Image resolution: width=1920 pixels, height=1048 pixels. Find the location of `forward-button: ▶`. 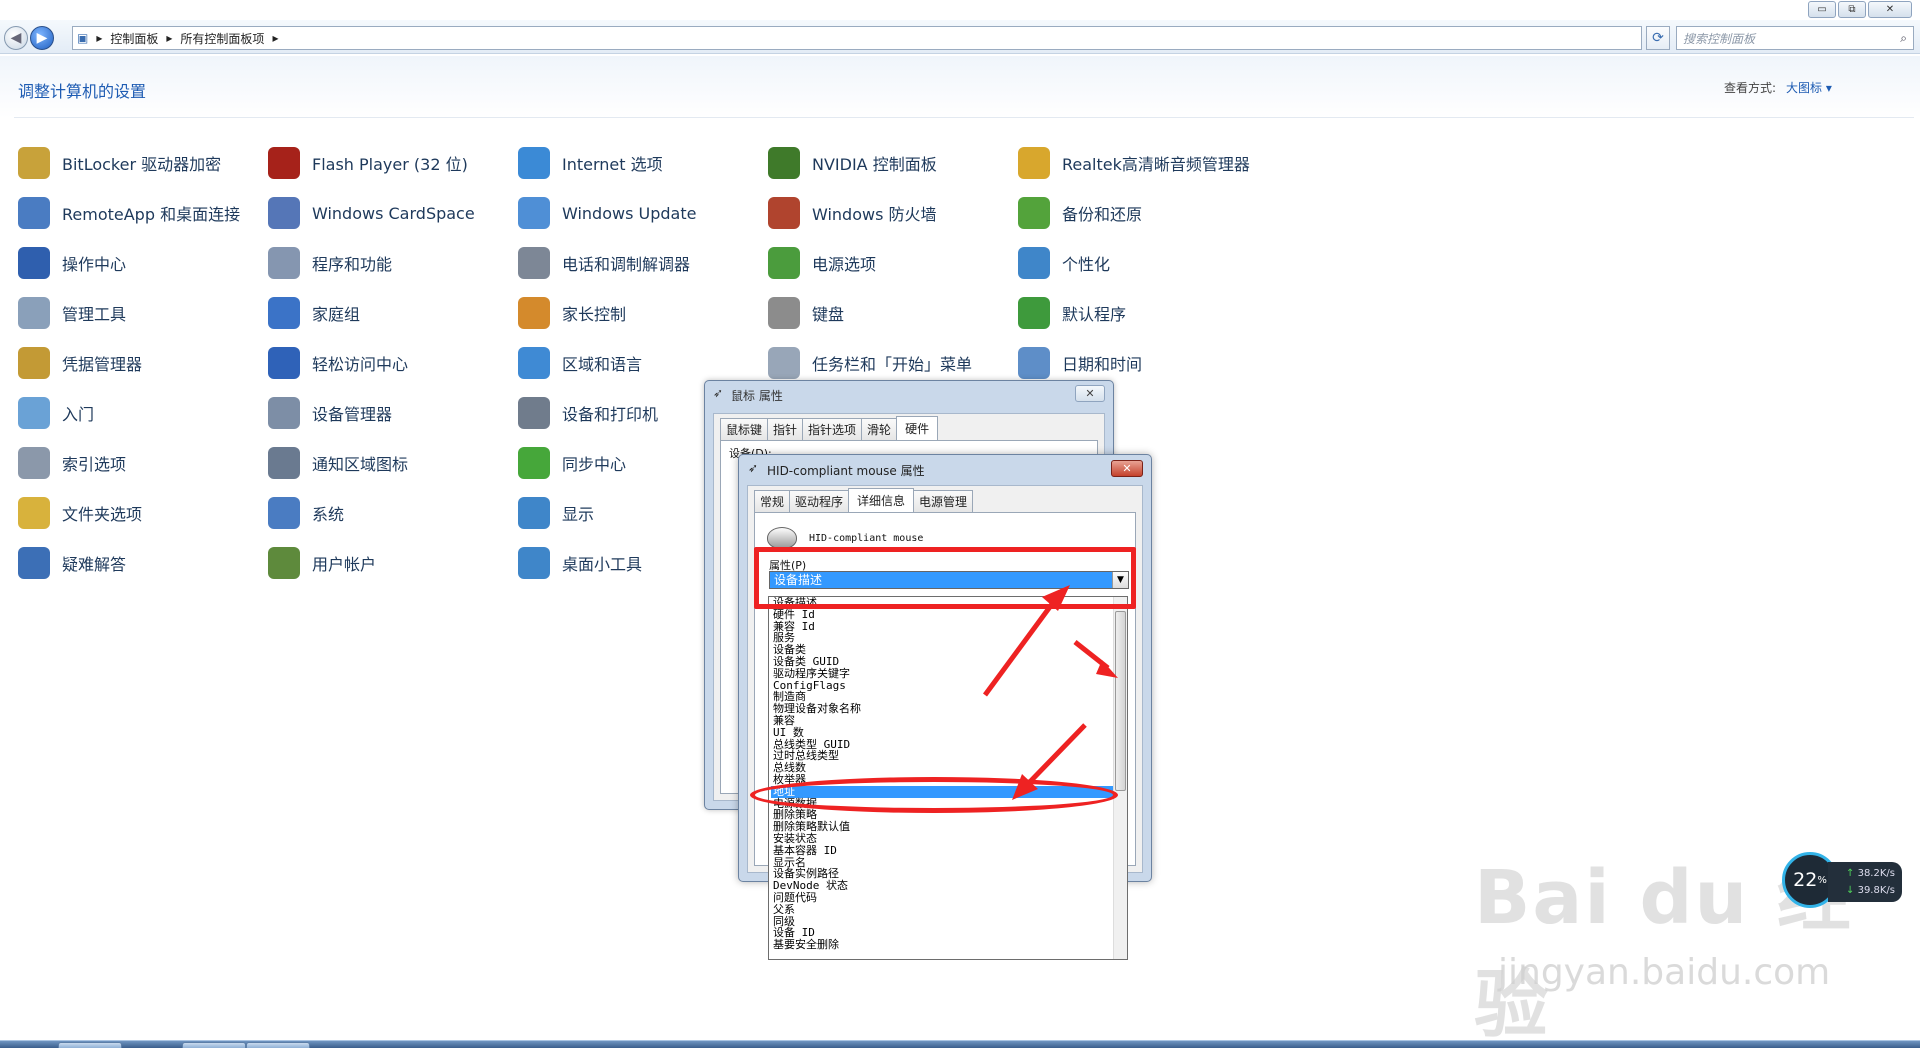

forward-button: ▶ is located at coordinates (42, 38).